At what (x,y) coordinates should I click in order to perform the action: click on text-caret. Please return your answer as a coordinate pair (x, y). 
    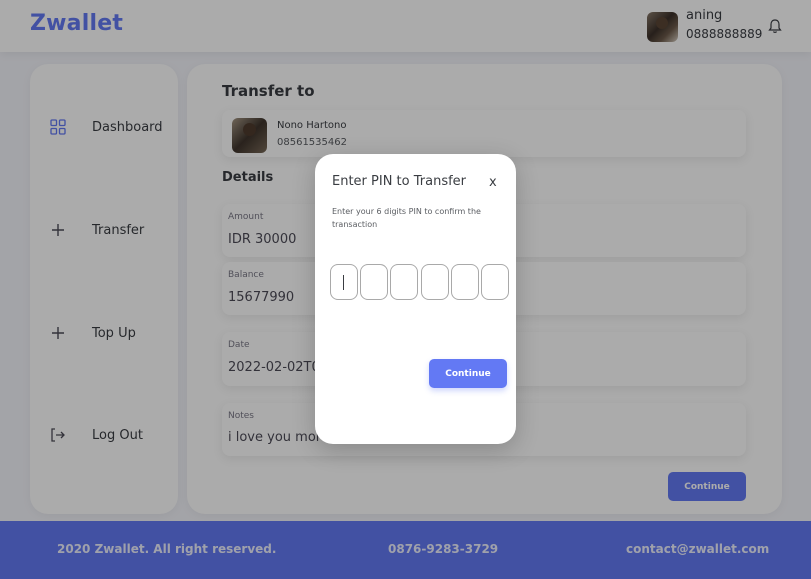
    Looking at the image, I should click on (343, 282).